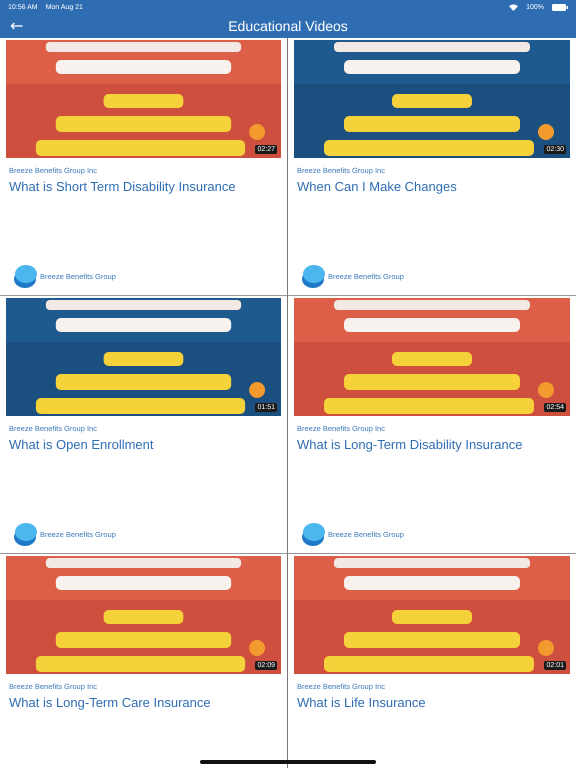 This screenshot has height=768, width=576. I want to click on video-title: What is Life Insurance, so click(432, 702).